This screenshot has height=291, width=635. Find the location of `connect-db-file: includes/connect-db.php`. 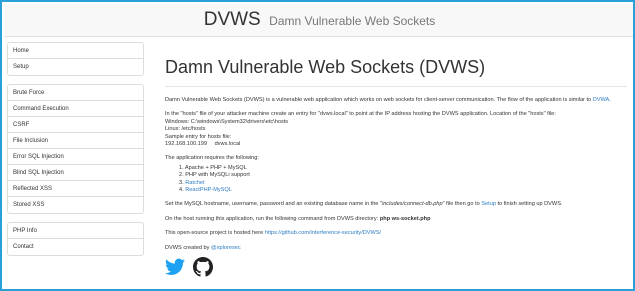

connect-db-file: includes/connect-db.php is located at coordinates (412, 204).